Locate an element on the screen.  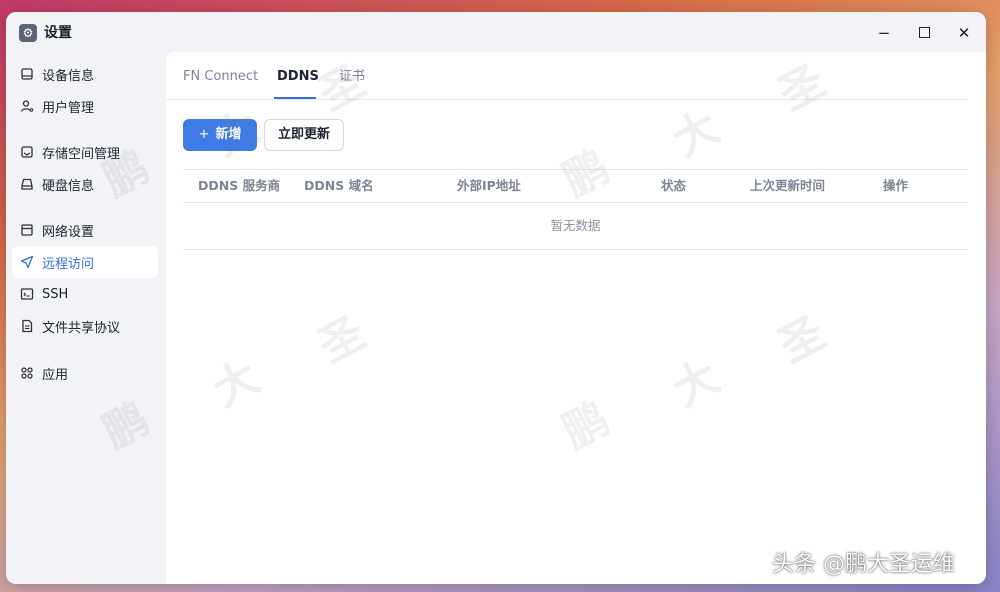
sidebar-item-device-info: 设备信息 is located at coordinates (85, 74).